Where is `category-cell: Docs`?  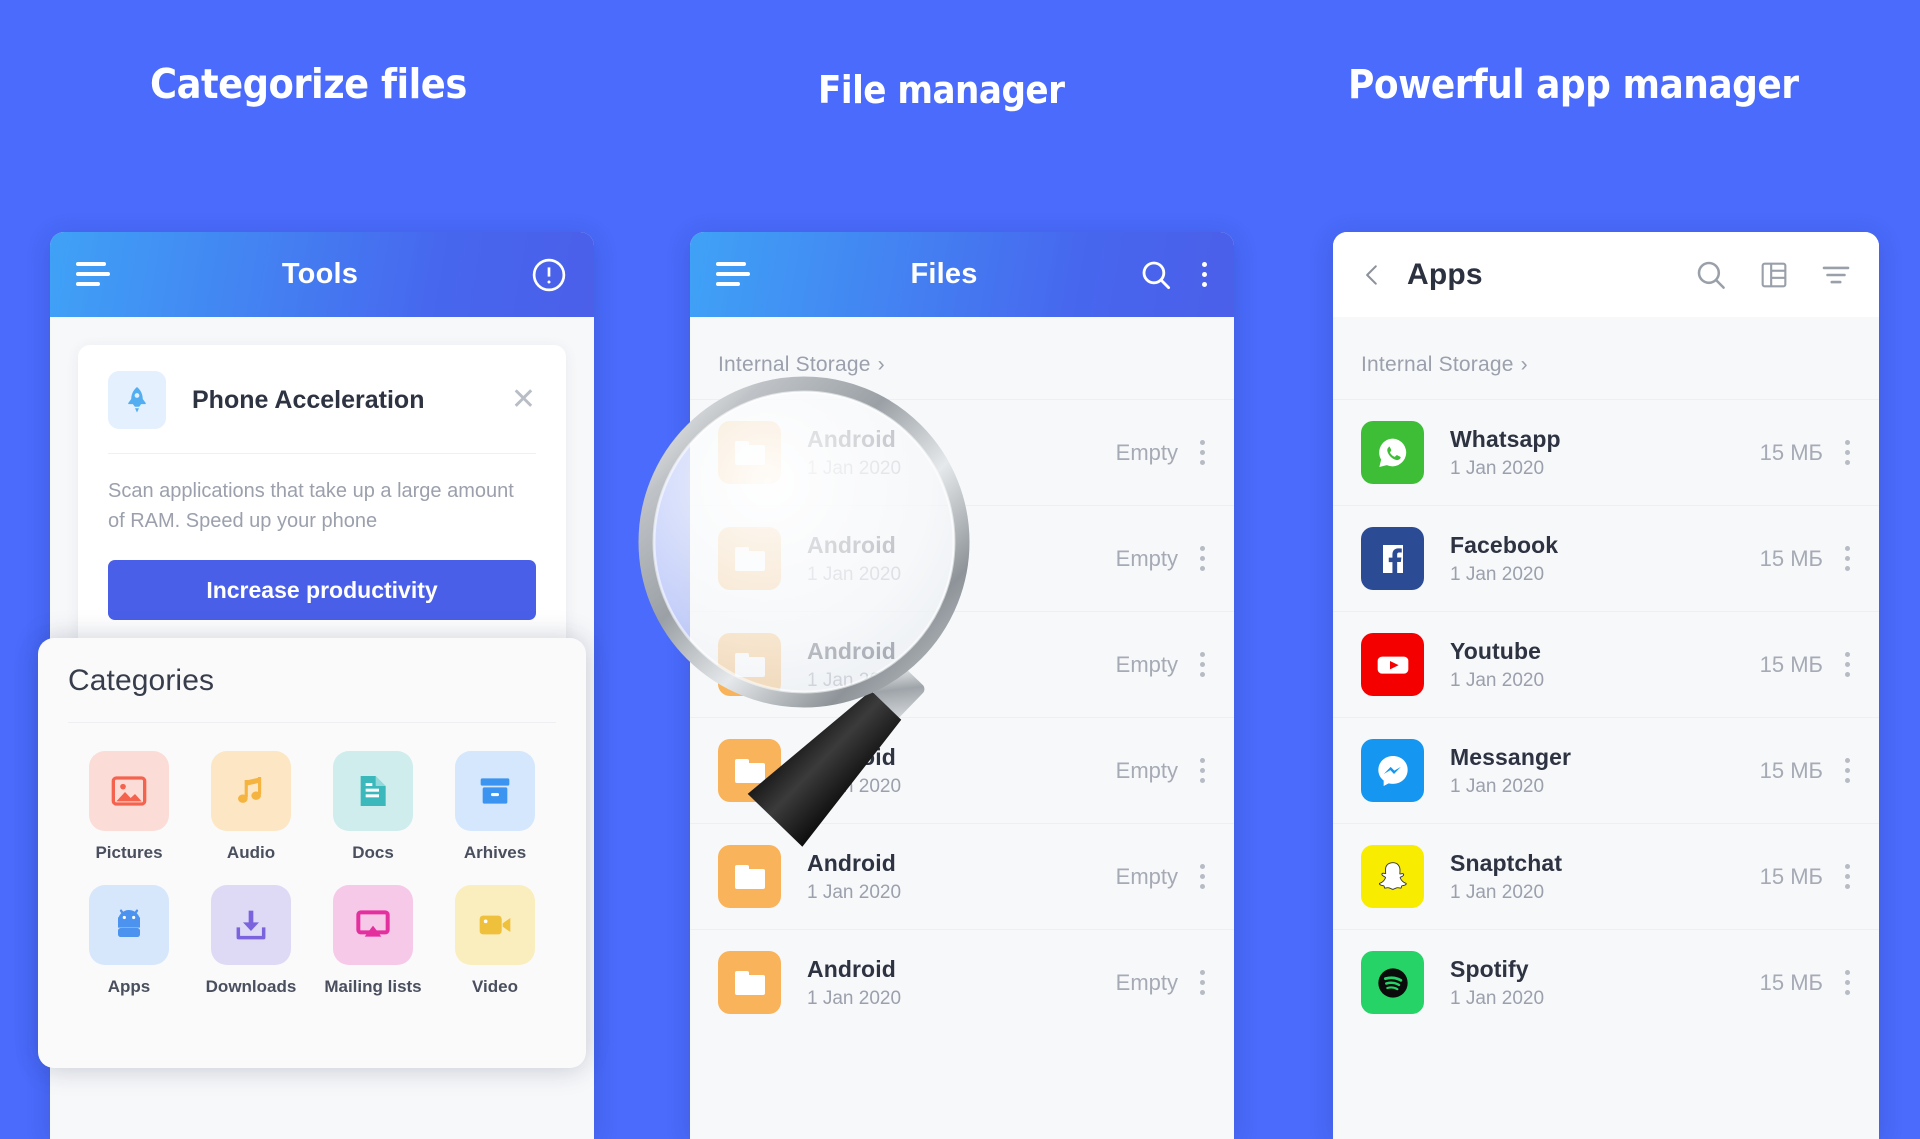
category-cell: Docs is located at coordinates (373, 807).